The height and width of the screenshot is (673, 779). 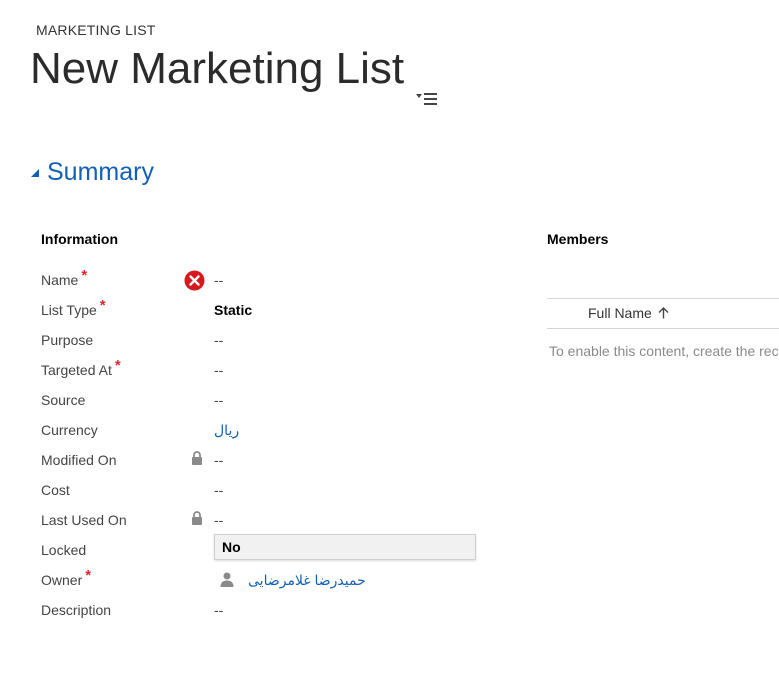 I want to click on summary-section-header: Summary, so click(x=92, y=172).